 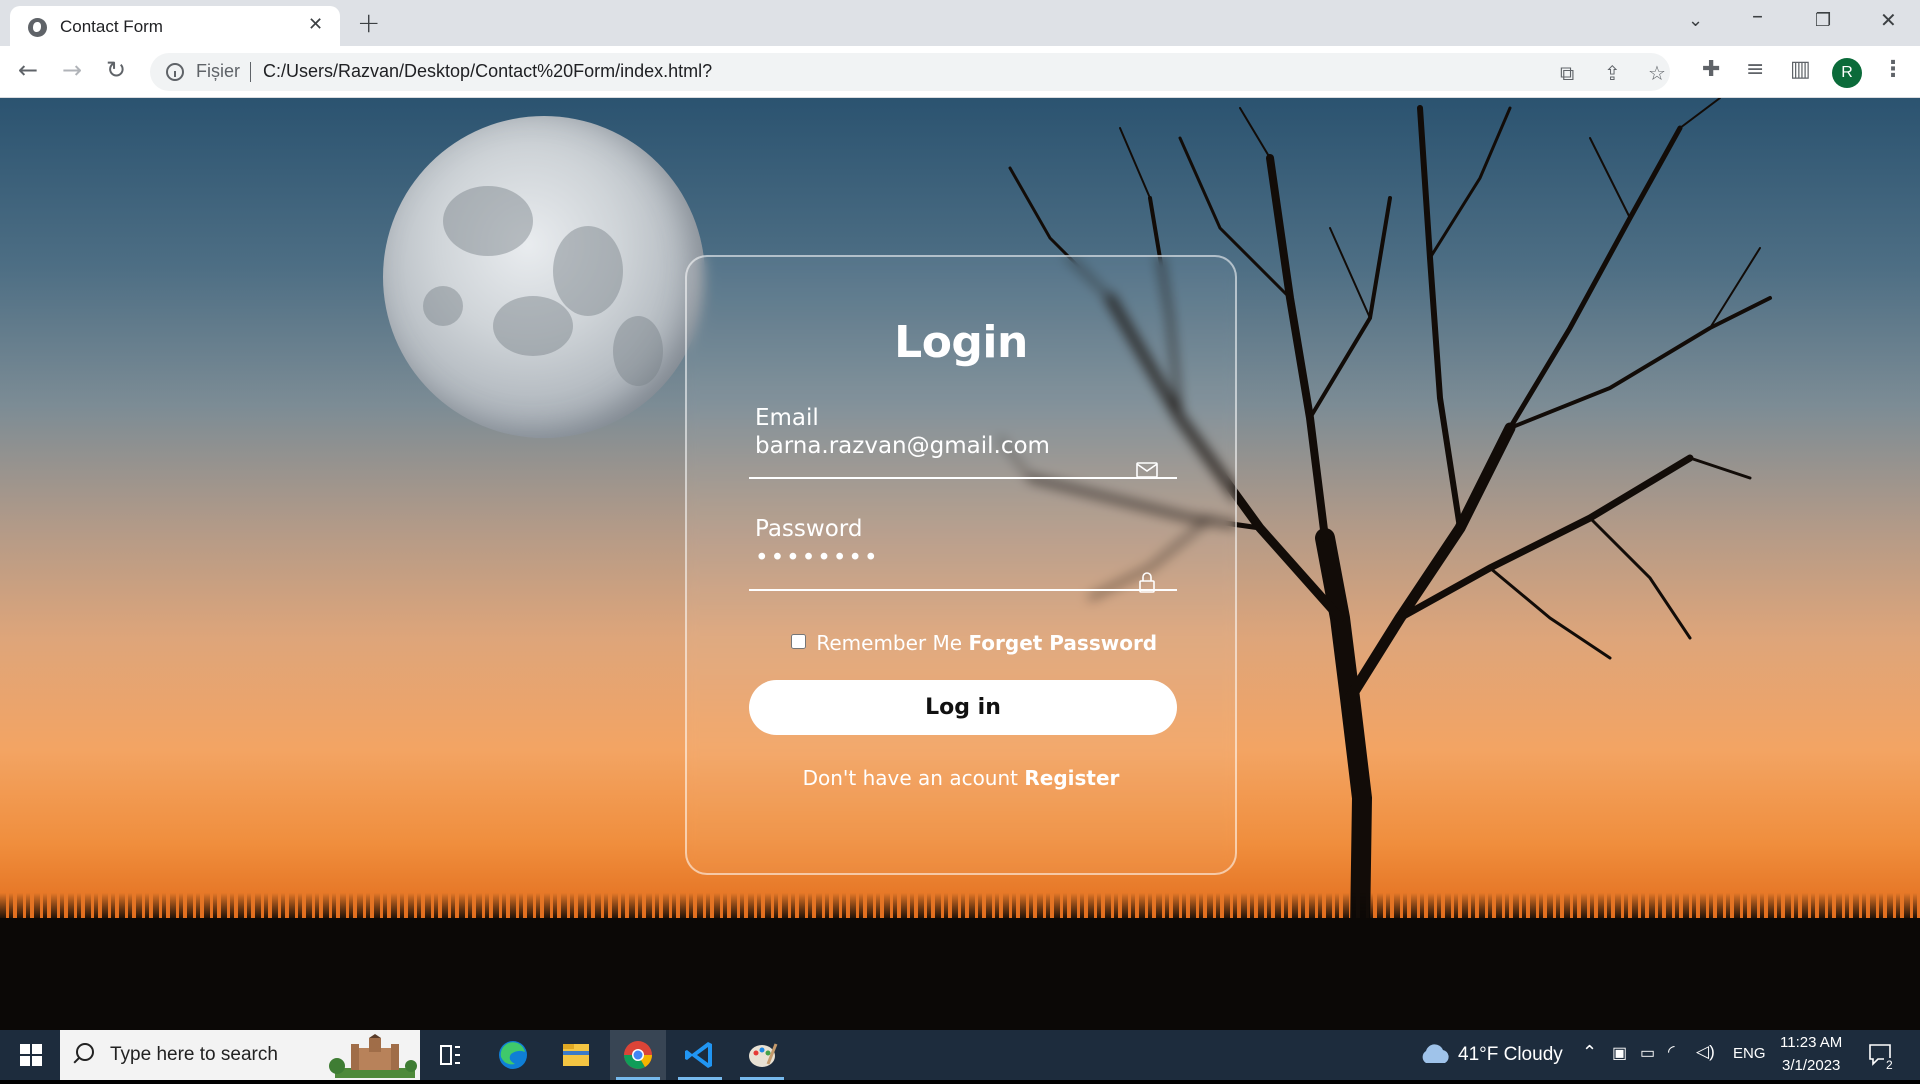 What do you see at coordinates (1695, 20) in the screenshot?
I see `tab-search-icon: ⌄` at bounding box center [1695, 20].